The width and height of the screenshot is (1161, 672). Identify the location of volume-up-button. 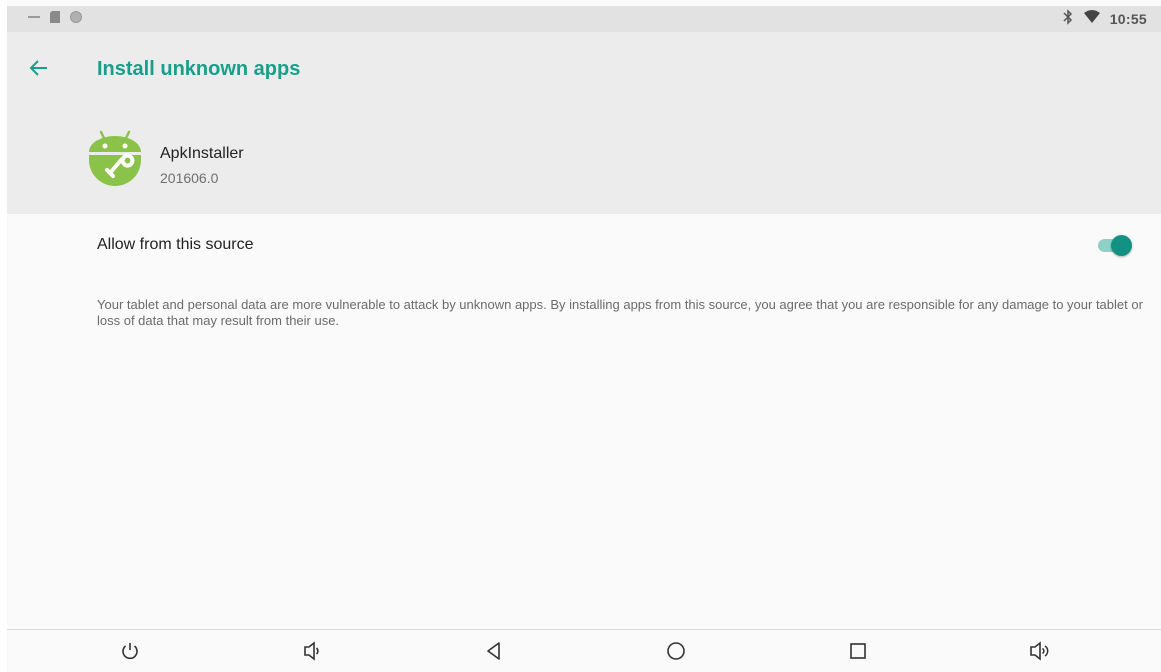
(1040, 653).